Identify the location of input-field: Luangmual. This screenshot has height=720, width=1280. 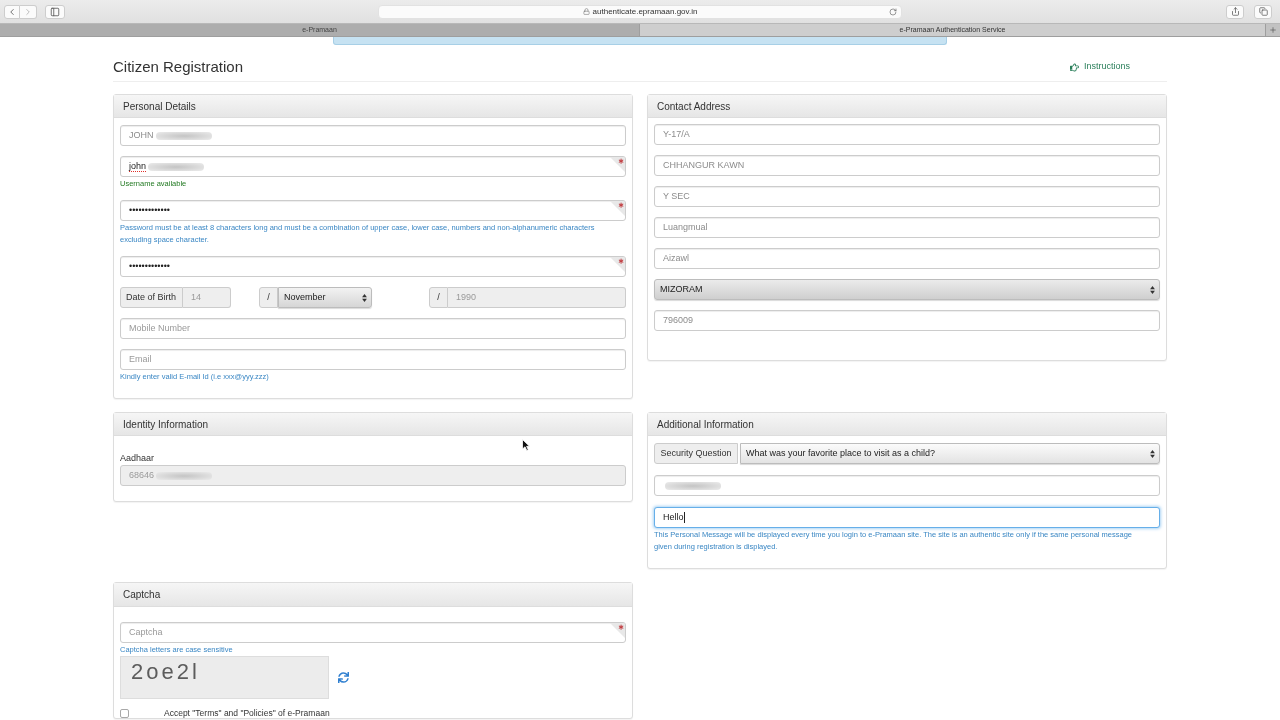
(907, 227).